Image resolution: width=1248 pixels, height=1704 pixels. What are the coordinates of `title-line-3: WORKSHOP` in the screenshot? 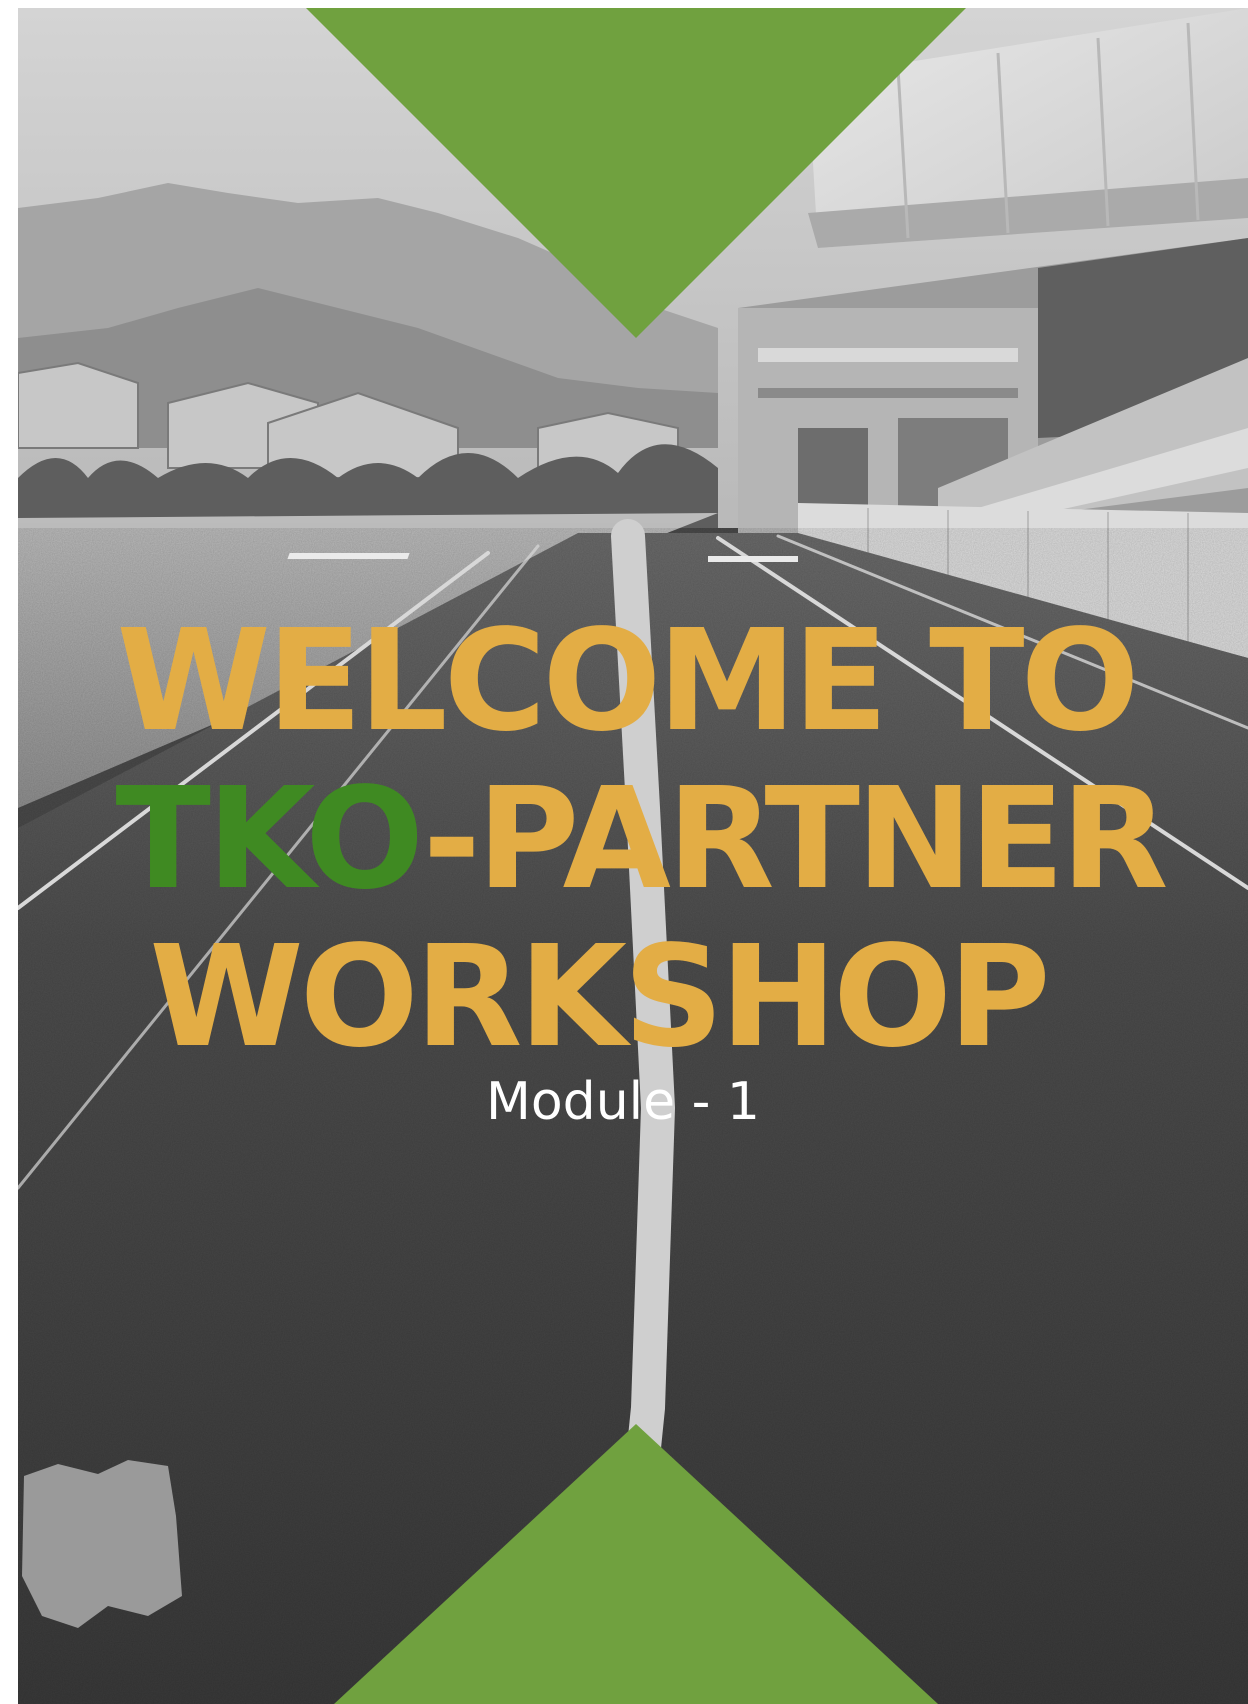 It's located at (599, 997).